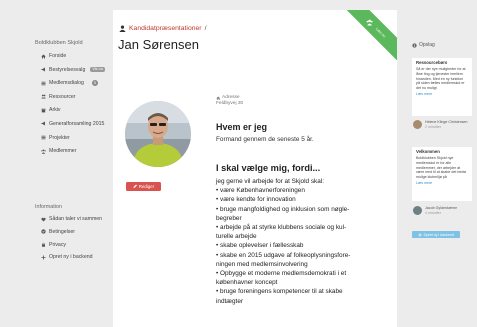 This screenshot has width=477, height=327. Describe the element at coordinates (75, 245) in the screenshot. I see `sidebar-item-privacy: Privacy` at that location.